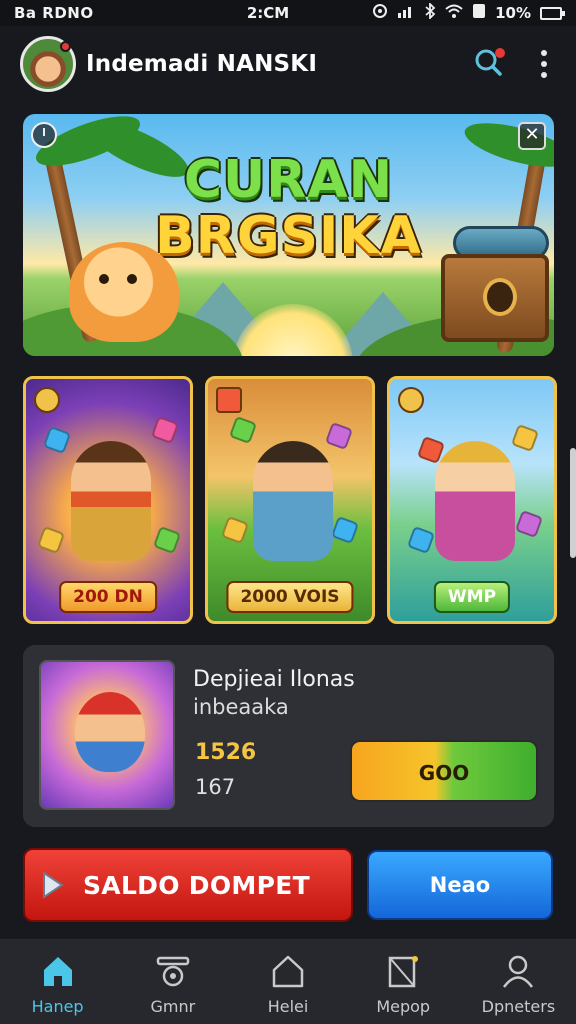 Image resolution: width=576 pixels, height=1024 pixels. What do you see at coordinates (288, 971) in the screenshot?
I see `house-outline-icon` at bounding box center [288, 971].